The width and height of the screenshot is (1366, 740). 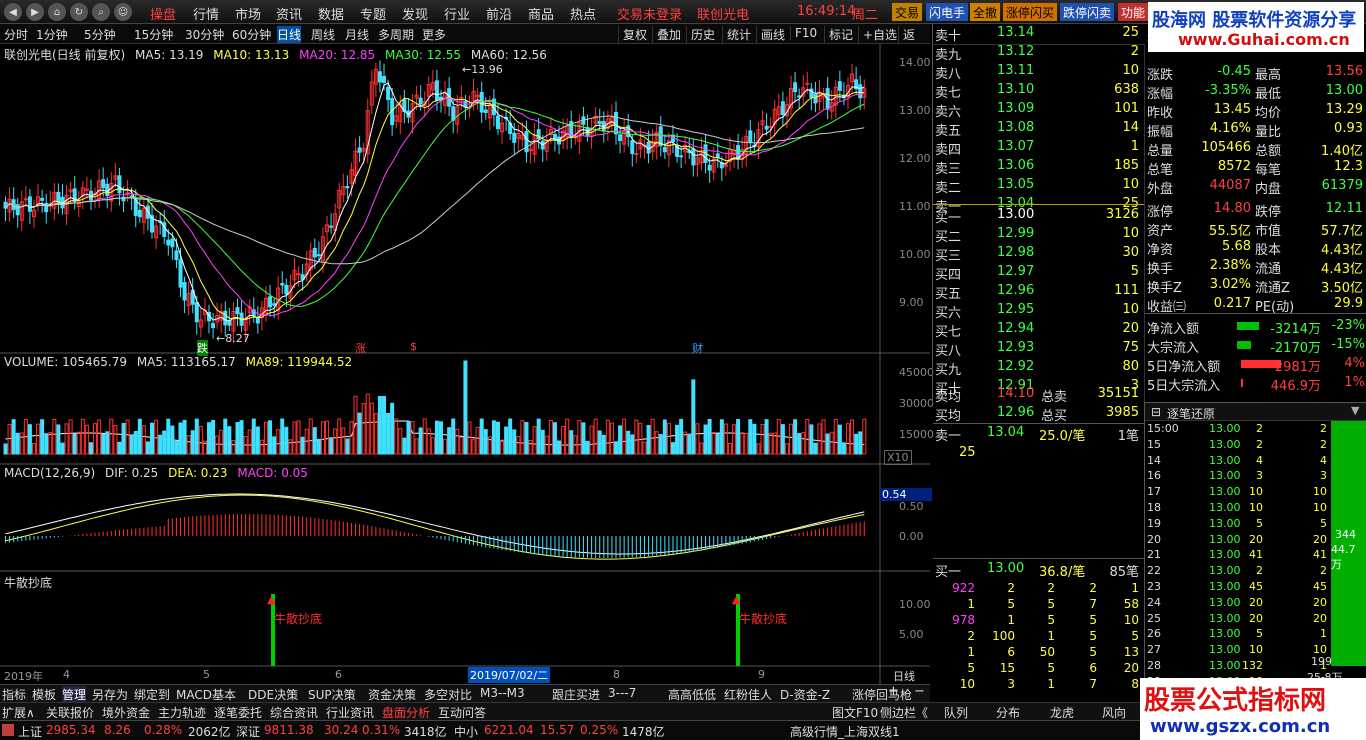 What do you see at coordinates (126, 712) in the screenshot?
I see `extension-tab: 境外资金` at bounding box center [126, 712].